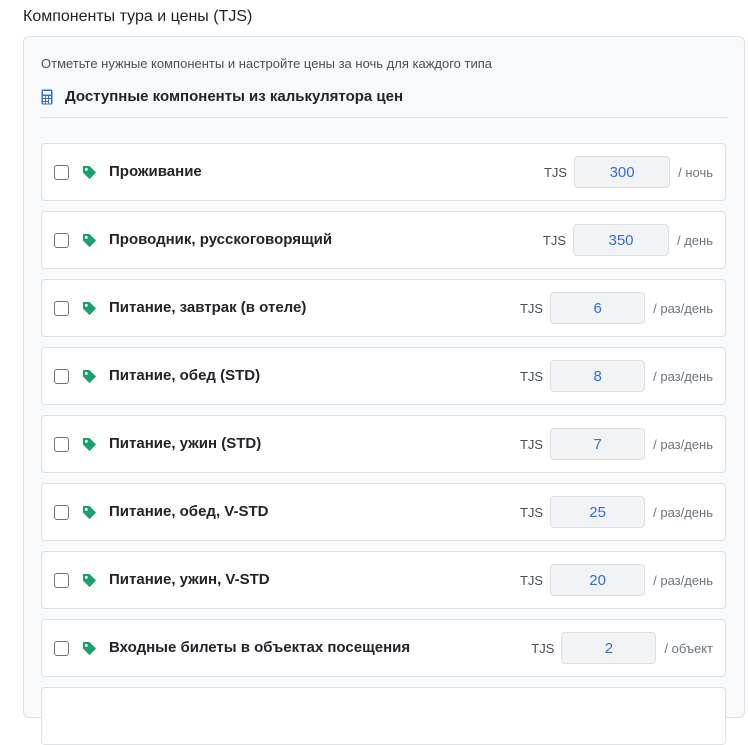  Describe the element at coordinates (383, 376) in the screenshot. I see `component-row: Питание, обед (STD) TJS 8 / раз/день` at that location.